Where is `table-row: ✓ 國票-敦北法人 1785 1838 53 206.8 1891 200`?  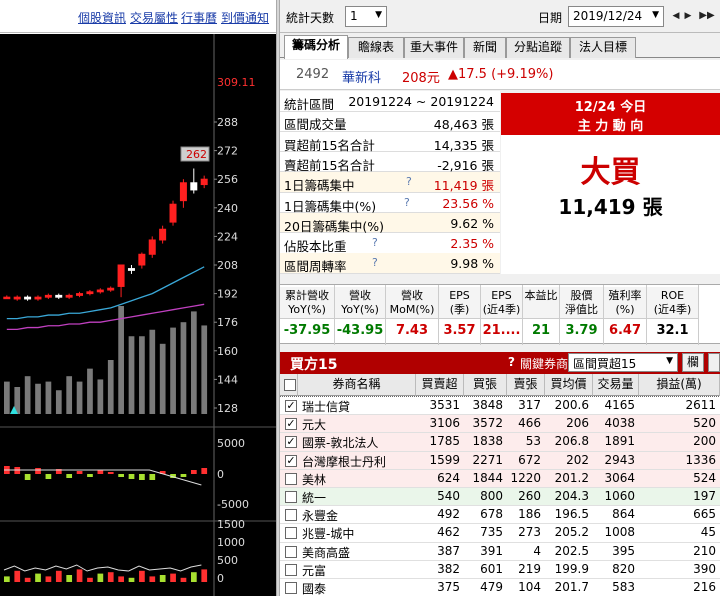
table-row: ✓ 國票-敦北法人 1785 1838 53 206.8 1891 200 is located at coordinates (500, 442).